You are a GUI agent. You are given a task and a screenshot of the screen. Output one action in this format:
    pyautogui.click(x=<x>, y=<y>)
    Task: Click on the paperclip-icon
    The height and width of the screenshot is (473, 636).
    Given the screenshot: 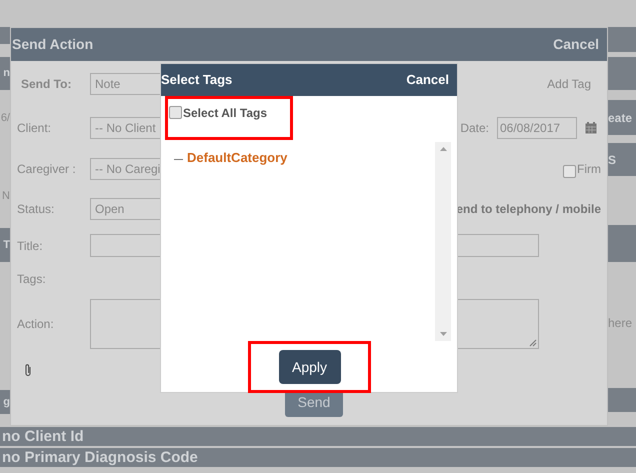 What is the action you would take?
    pyautogui.click(x=28, y=370)
    